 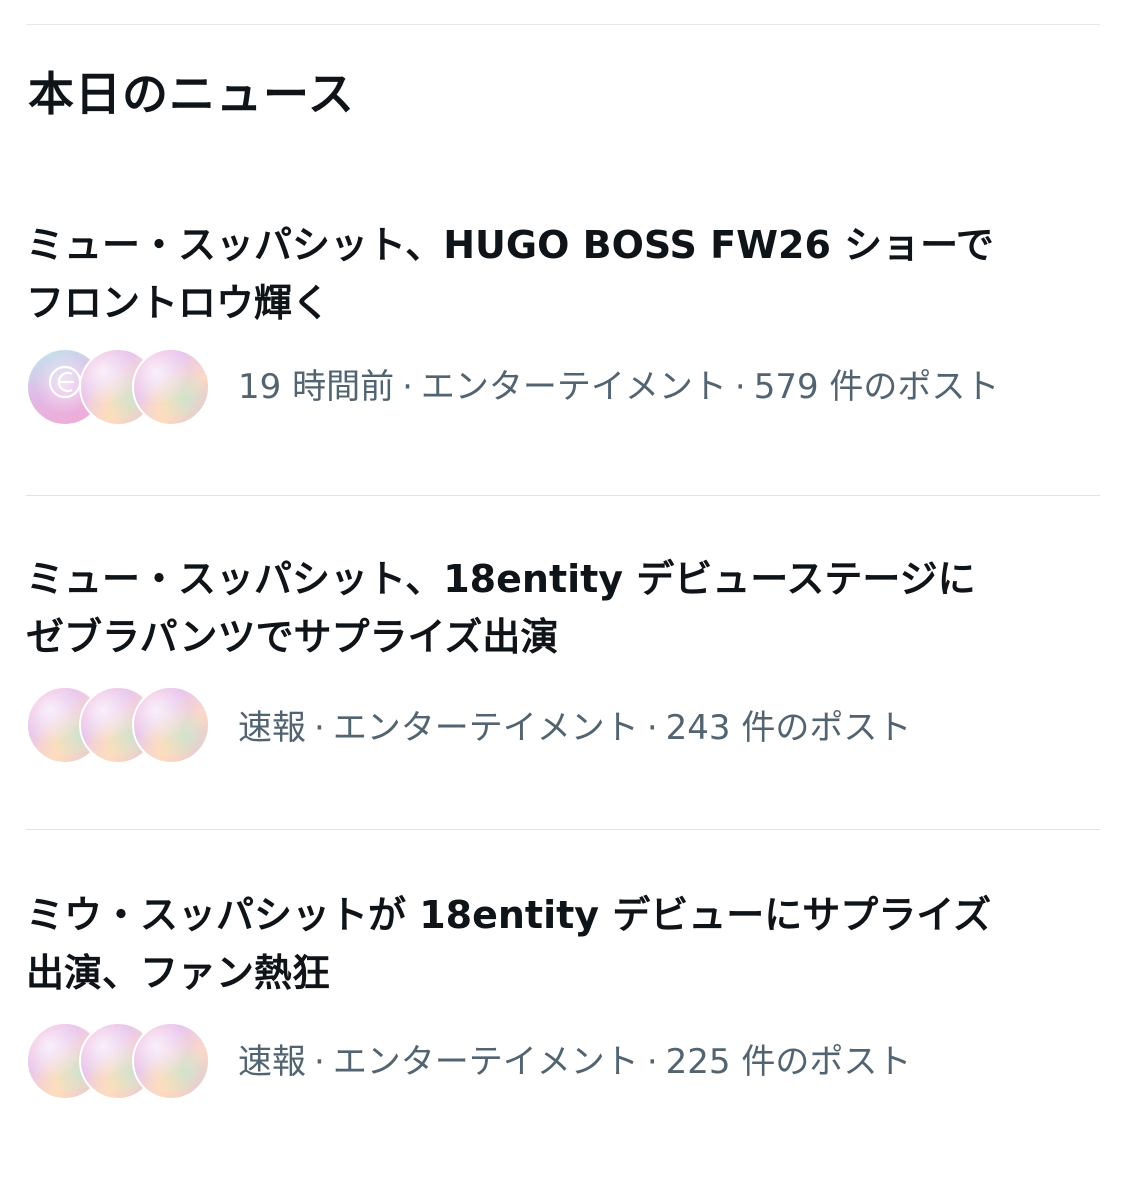 What do you see at coordinates (788, 728) in the screenshot?
I see `news-post-count: 243 件のポスト` at bounding box center [788, 728].